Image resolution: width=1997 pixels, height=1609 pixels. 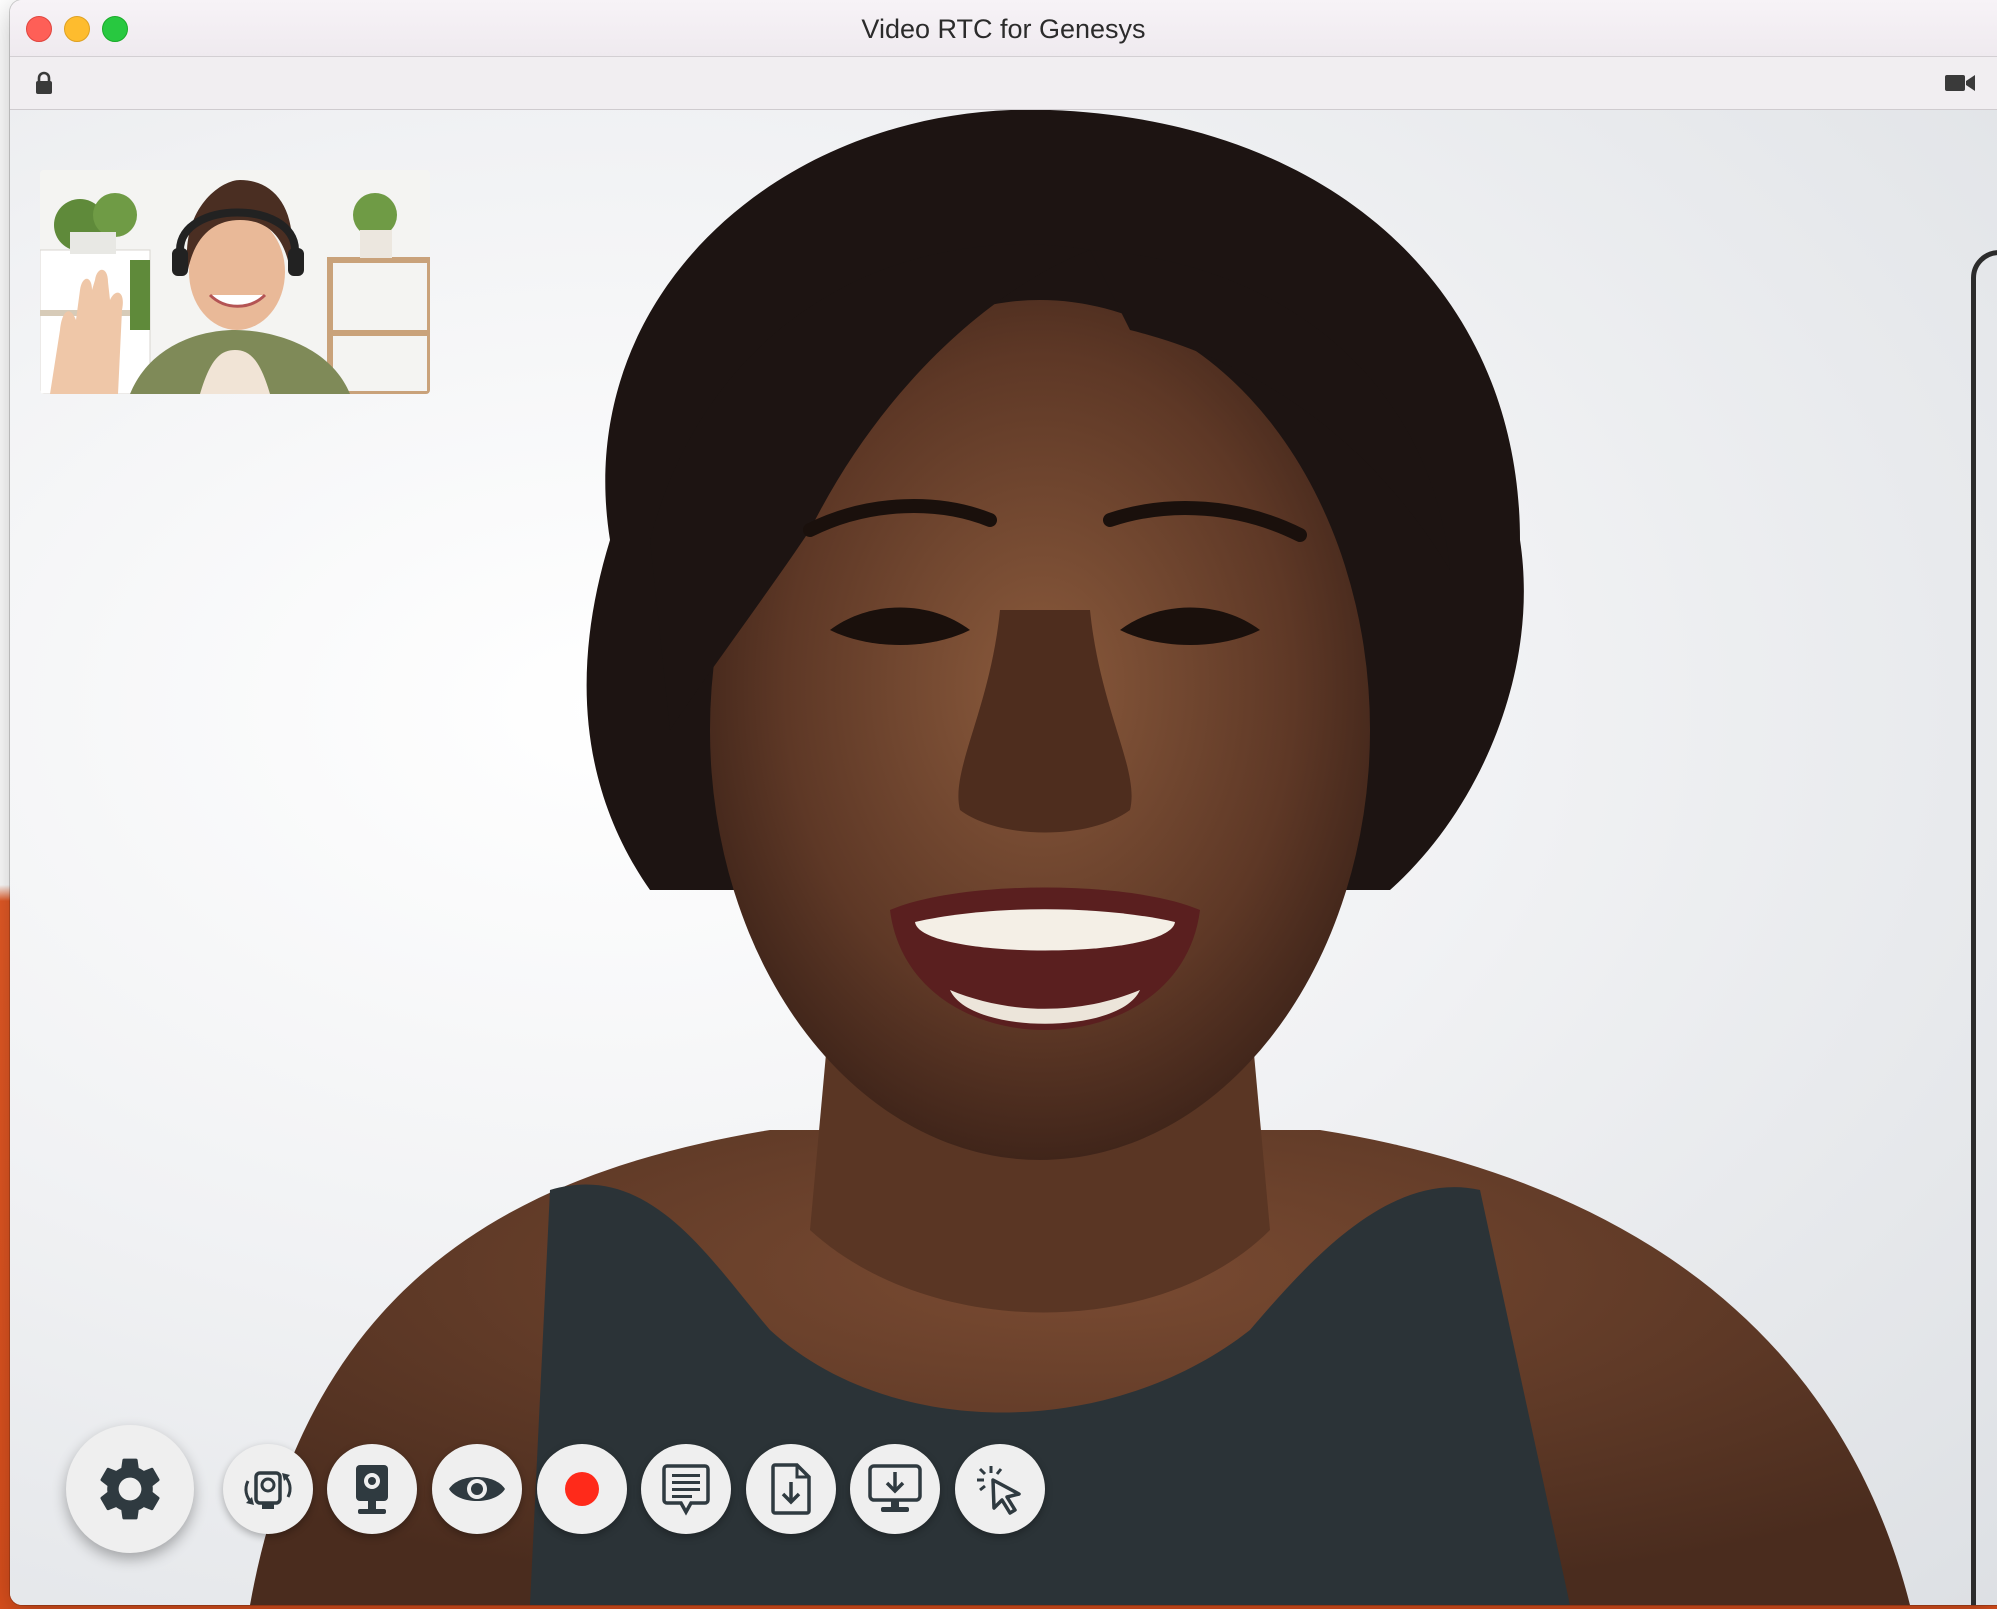 I want to click on eye-icon, so click(x=477, y=1489).